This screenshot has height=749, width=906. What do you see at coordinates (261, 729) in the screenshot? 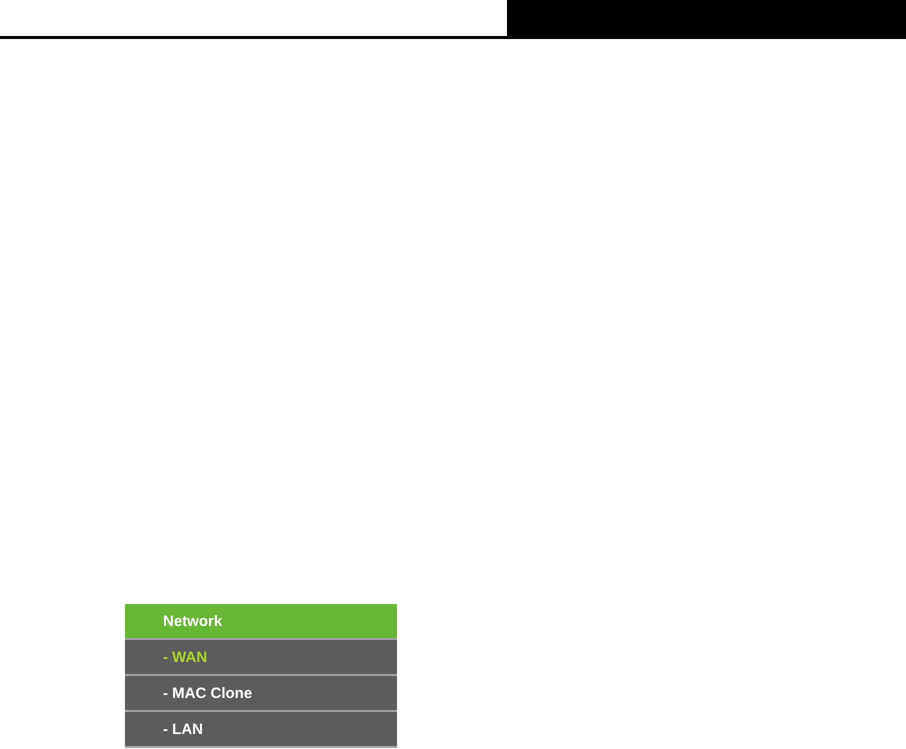
I see `menu-item: - LAN` at bounding box center [261, 729].